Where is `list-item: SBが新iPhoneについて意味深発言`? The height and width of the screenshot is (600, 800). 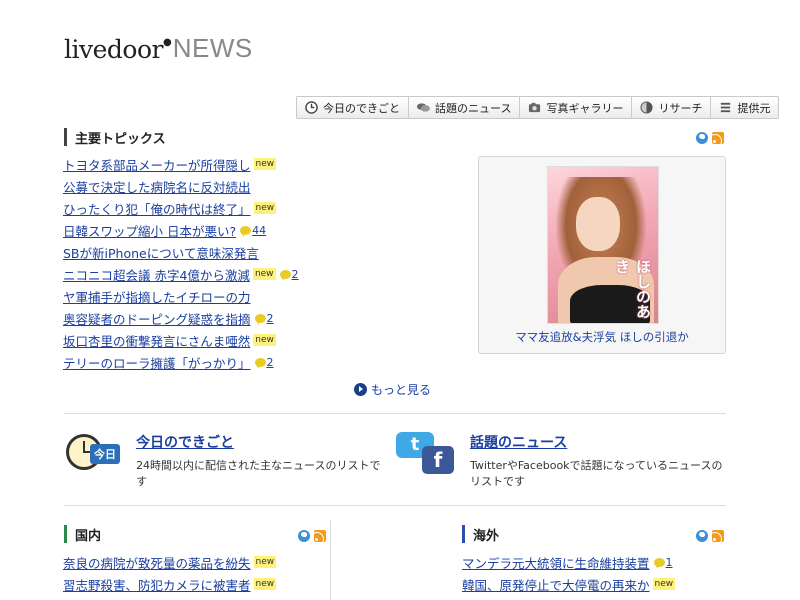
list-item: SBが新iPhoneについて意味深発言 is located at coordinates (181, 252).